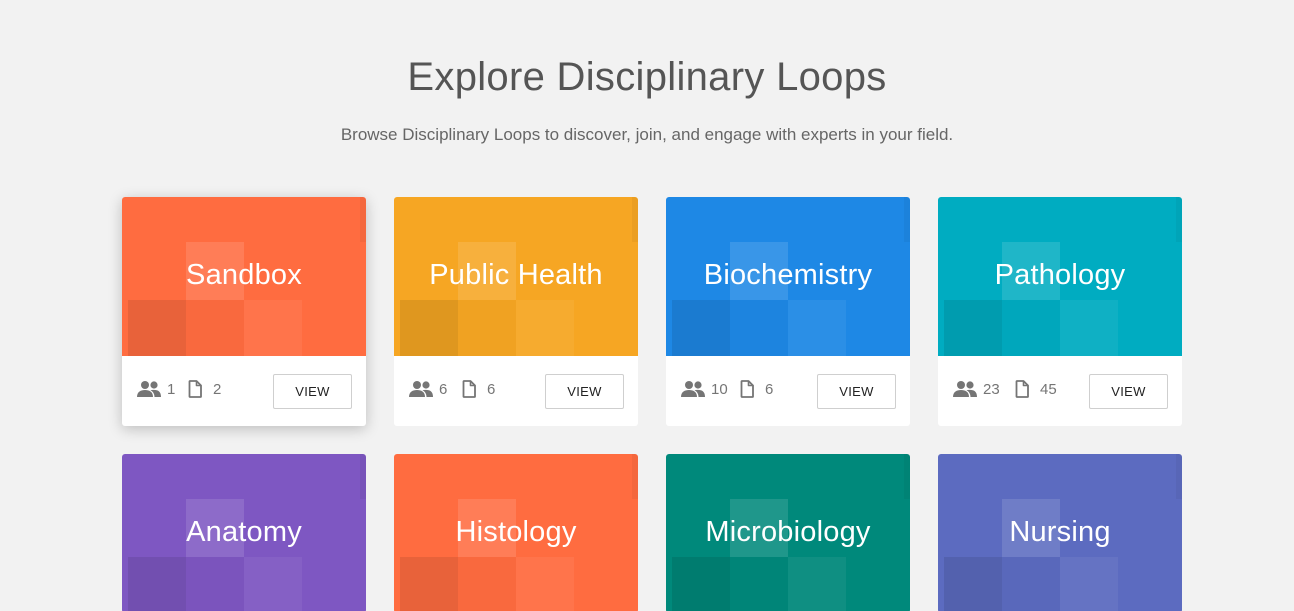  I want to click on loop-card-nursing: Nursing, so click(1060, 532).